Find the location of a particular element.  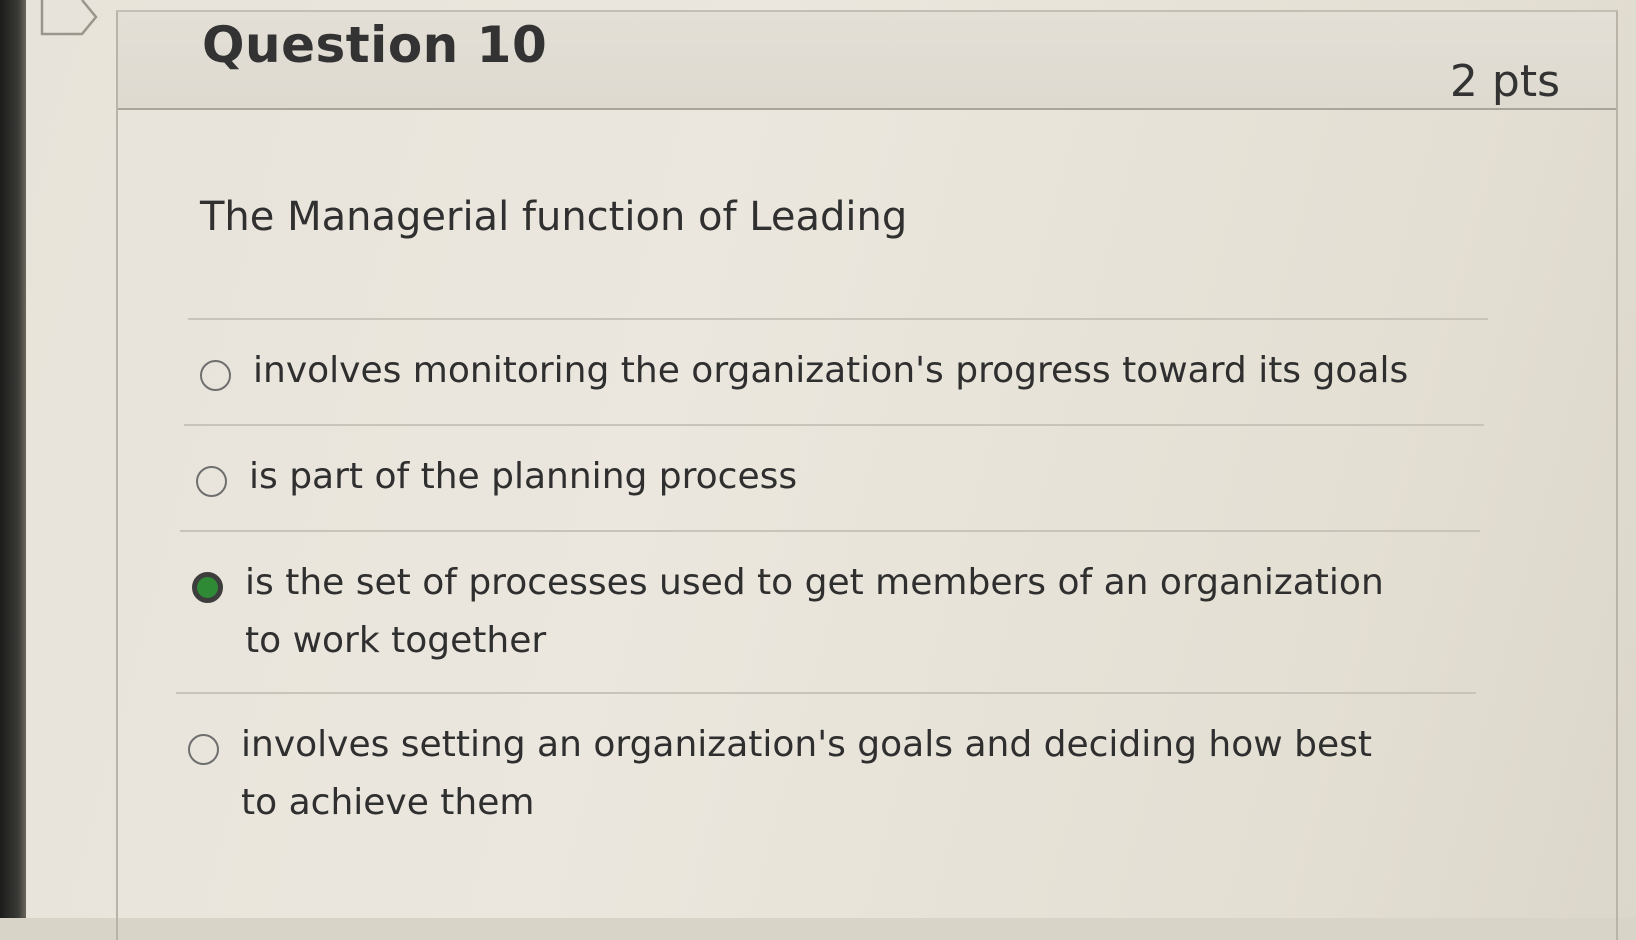

question-points: 2 pts is located at coordinates (1504, 81).